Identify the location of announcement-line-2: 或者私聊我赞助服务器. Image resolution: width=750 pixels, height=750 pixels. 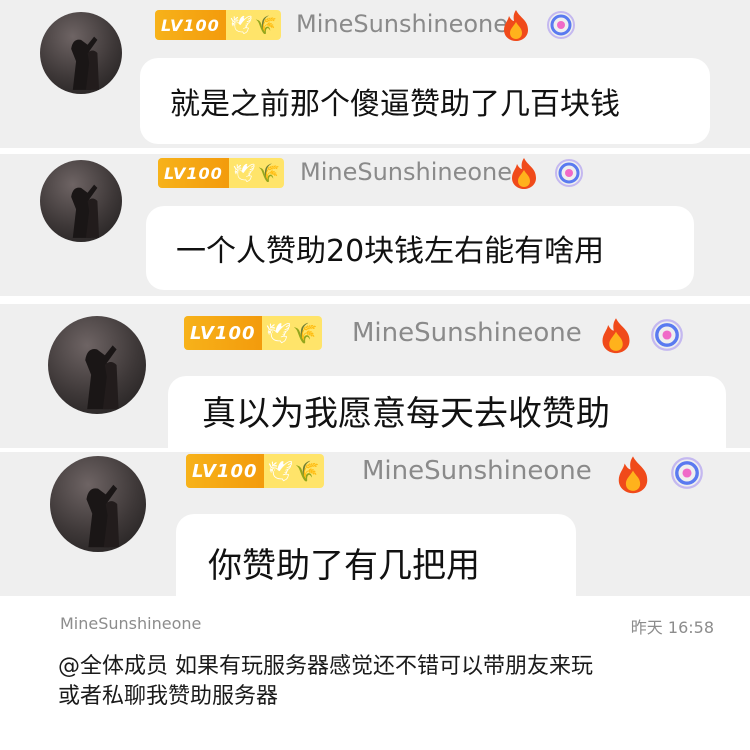
(168, 696).